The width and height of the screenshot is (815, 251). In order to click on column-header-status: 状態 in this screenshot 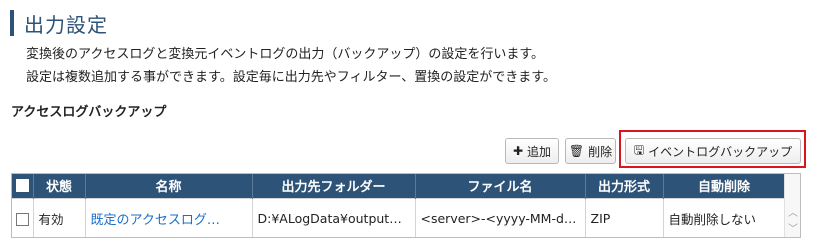, I will do `click(59, 186)`.